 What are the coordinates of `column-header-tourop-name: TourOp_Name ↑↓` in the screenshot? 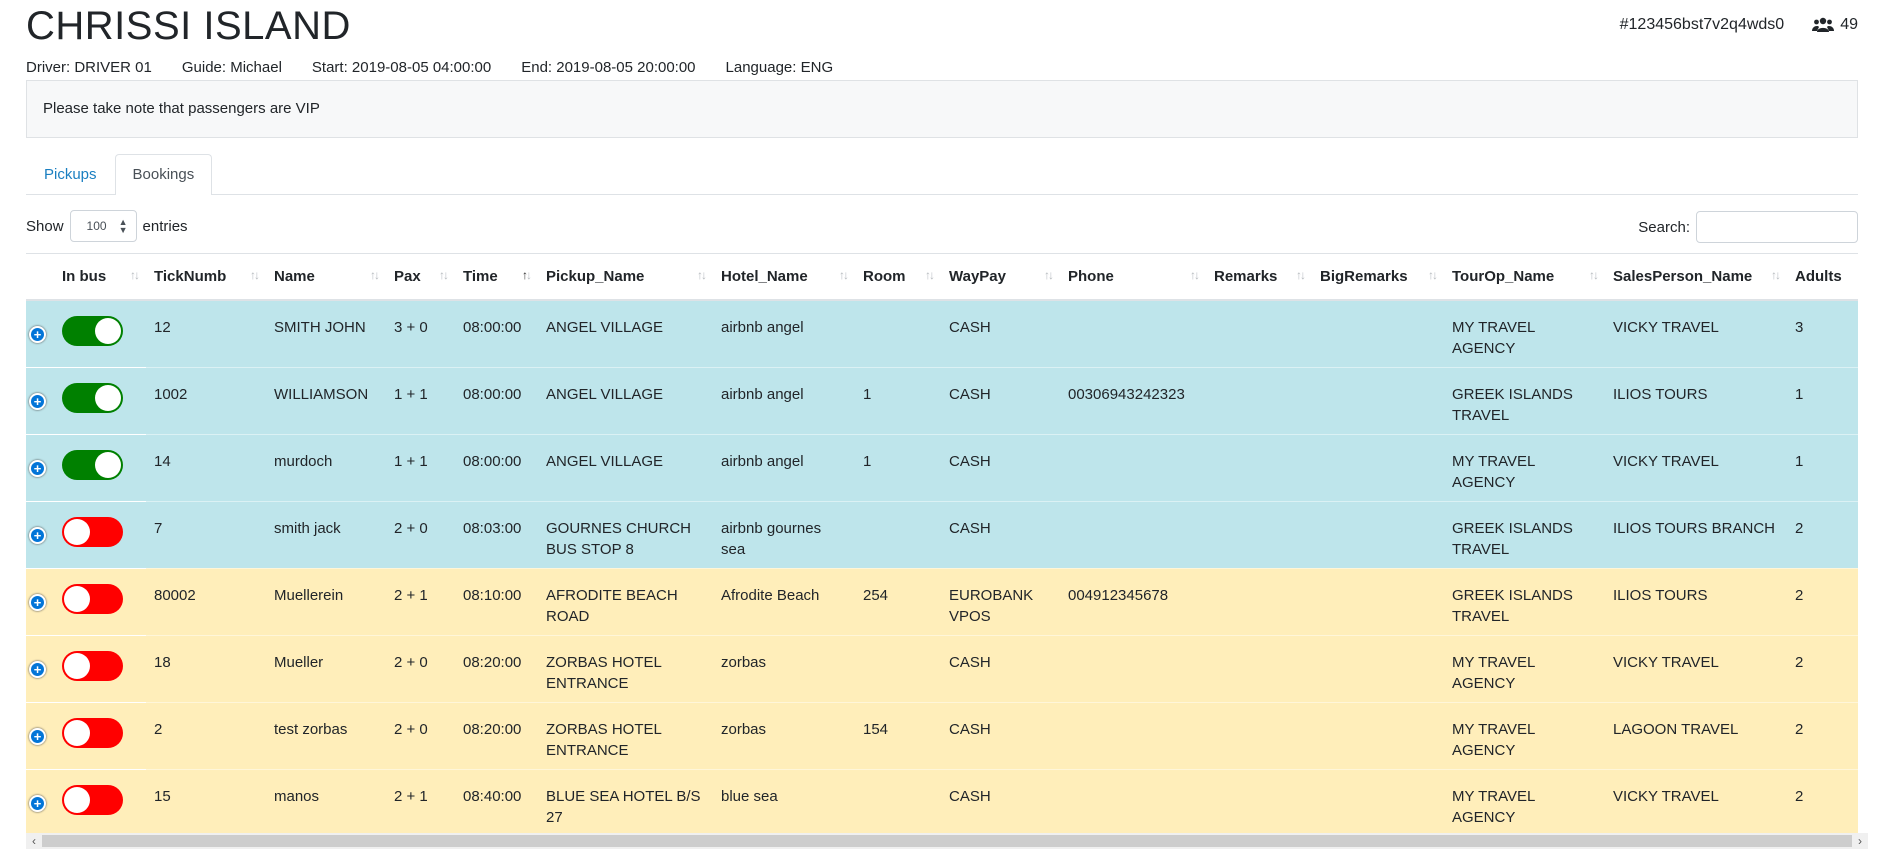 It's located at (1524, 277).